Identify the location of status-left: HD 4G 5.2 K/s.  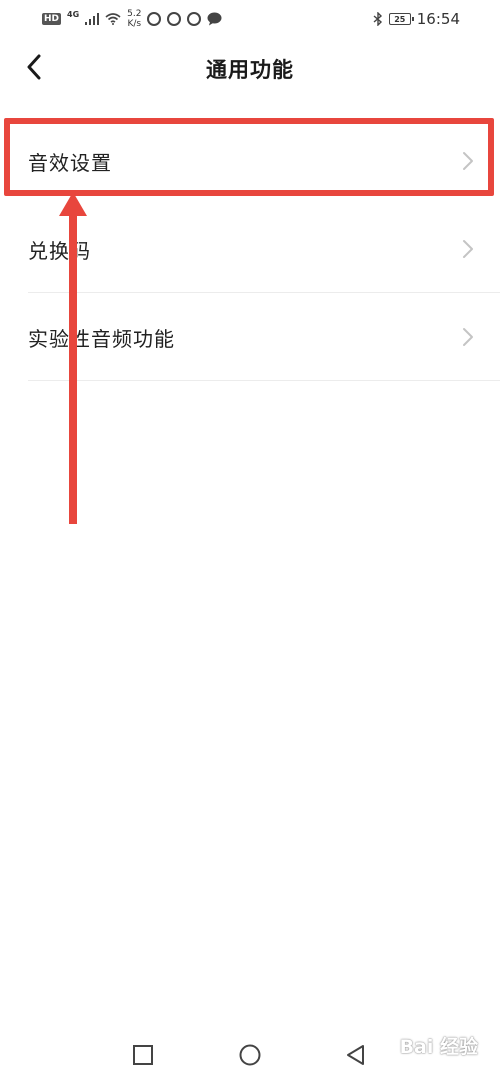
(132, 19).